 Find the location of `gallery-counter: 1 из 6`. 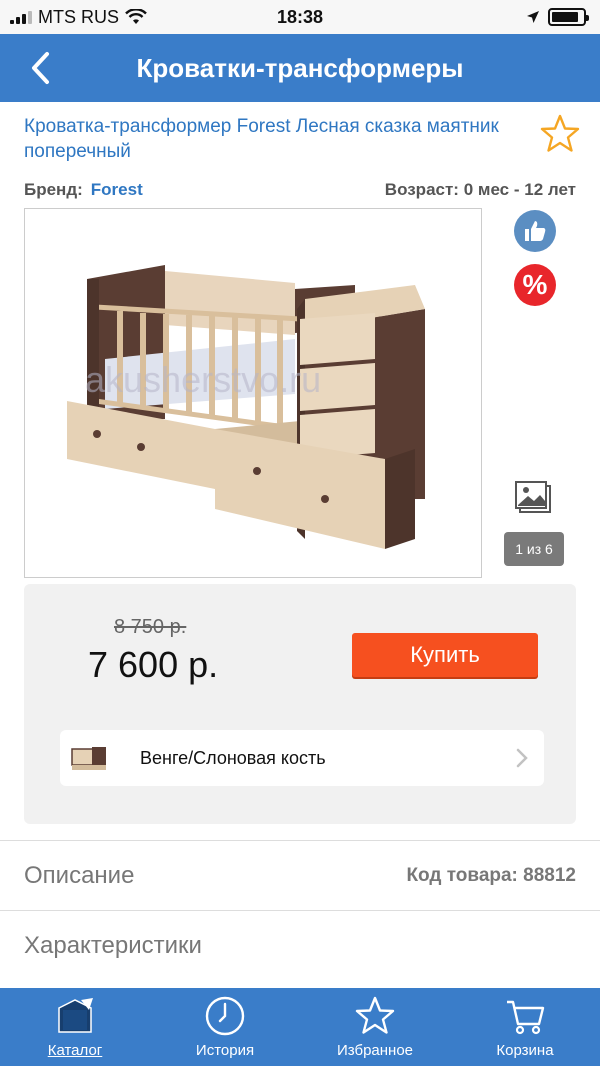

gallery-counter: 1 из 6 is located at coordinates (534, 549).